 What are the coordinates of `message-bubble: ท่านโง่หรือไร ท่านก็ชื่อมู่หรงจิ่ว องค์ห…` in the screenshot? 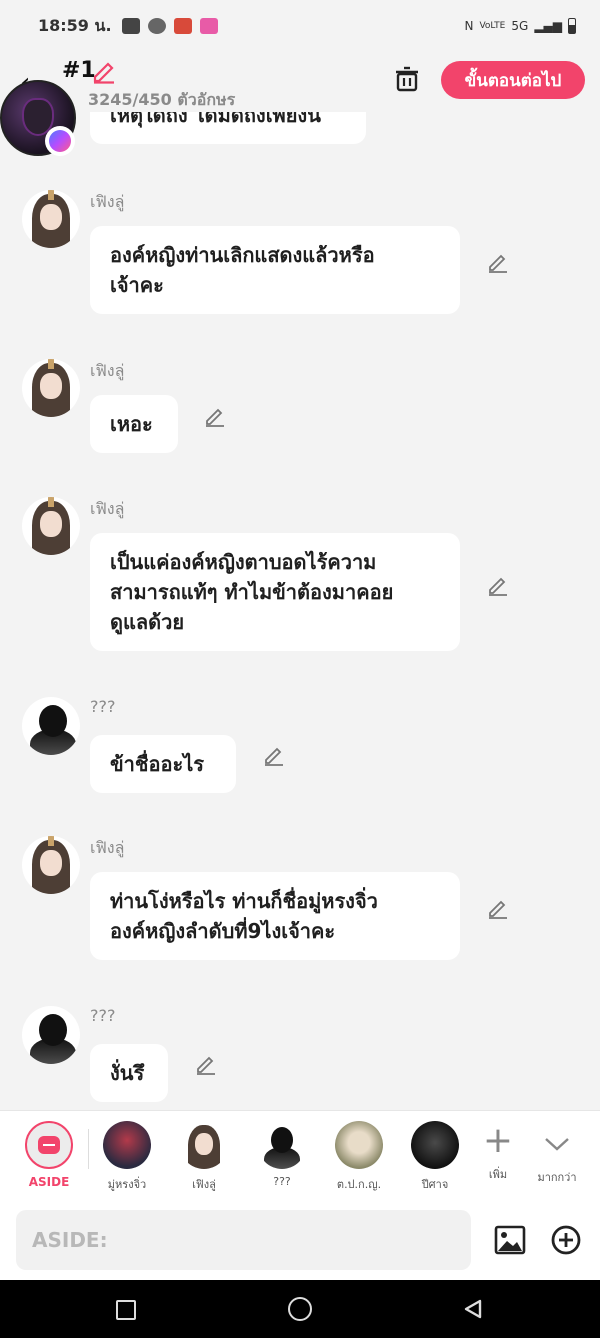 It's located at (275, 916).